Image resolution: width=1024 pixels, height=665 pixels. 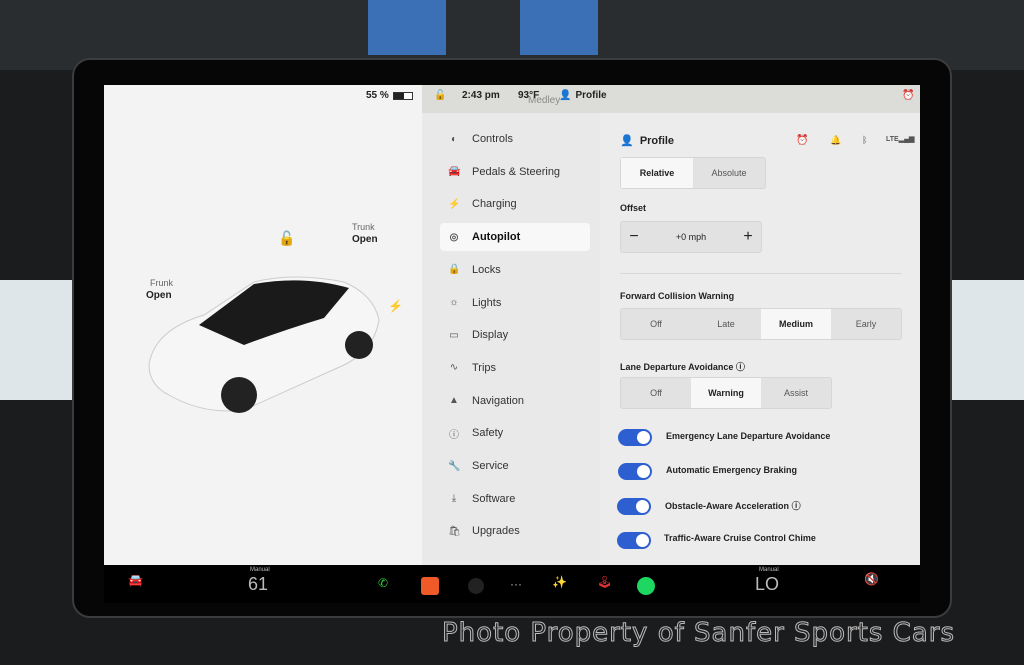 I want to click on menu-item-label: Trips, so click(x=484, y=367).